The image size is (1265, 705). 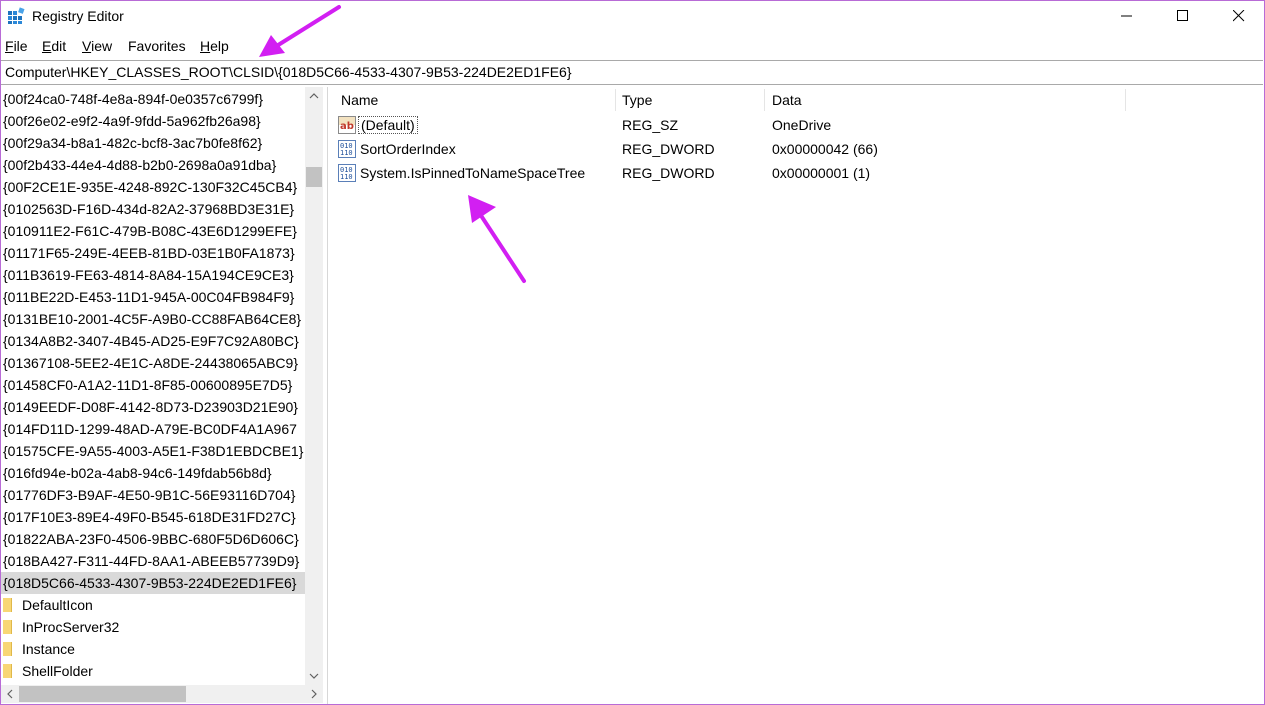 What do you see at coordinates (787, 100) in the screenshot?
I see `column-header-data: Data` at bounding box center [787, 100].